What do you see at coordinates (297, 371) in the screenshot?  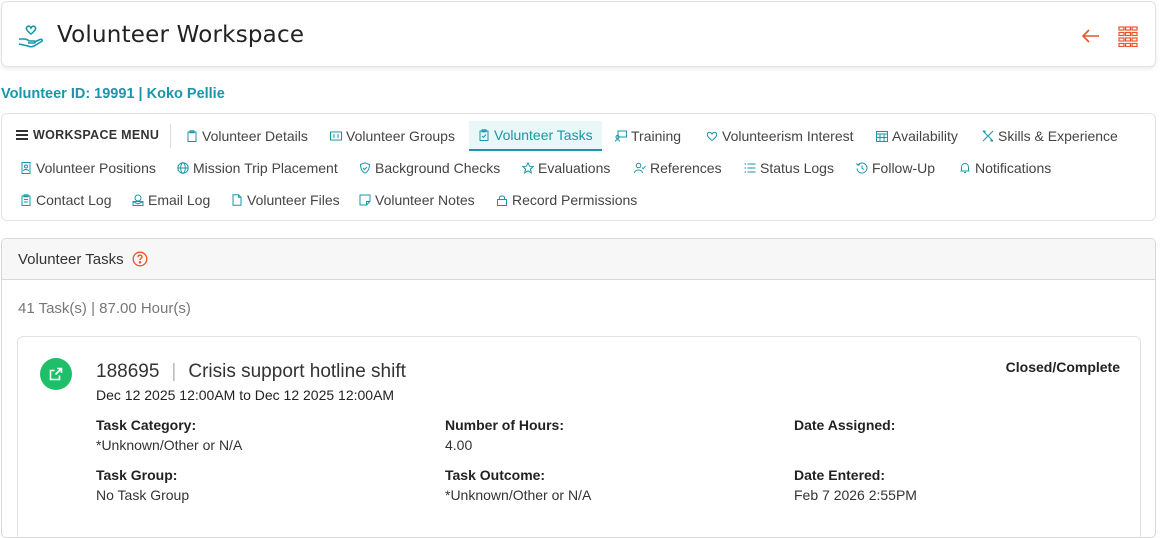 I see `task-name: Crisis support hotline shift` at bounding box center [297, 371].